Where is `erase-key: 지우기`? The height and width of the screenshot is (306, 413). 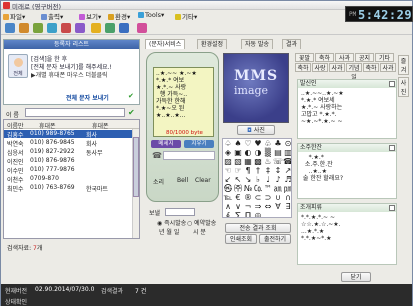 erase-key: 지우기 is located at coordinates (199, 144).